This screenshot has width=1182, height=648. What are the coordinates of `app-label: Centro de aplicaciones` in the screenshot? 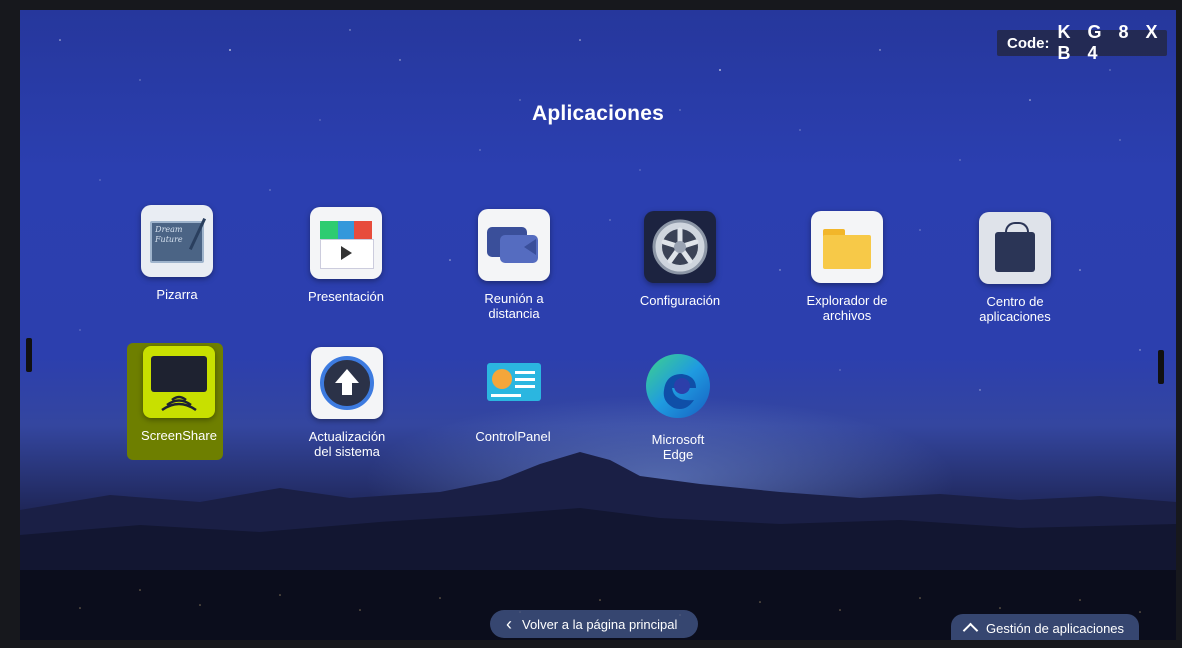 It's located at (1015, 309).